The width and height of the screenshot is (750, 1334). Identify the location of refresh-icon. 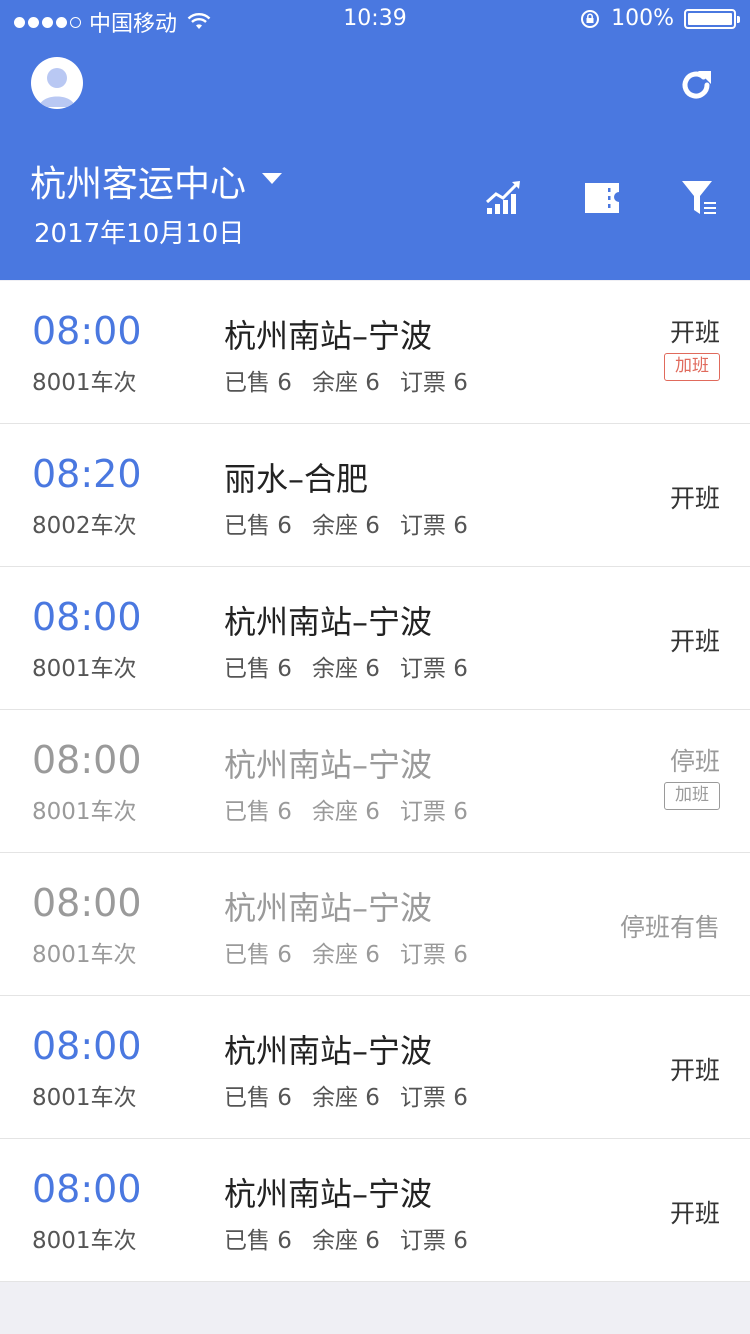
(696, 85).